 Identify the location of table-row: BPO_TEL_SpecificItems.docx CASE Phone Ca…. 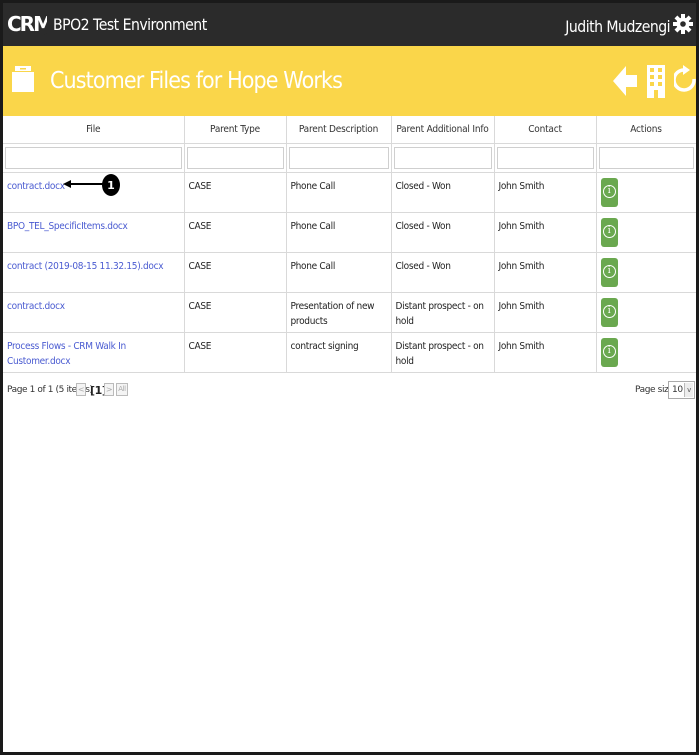
(349, 232).